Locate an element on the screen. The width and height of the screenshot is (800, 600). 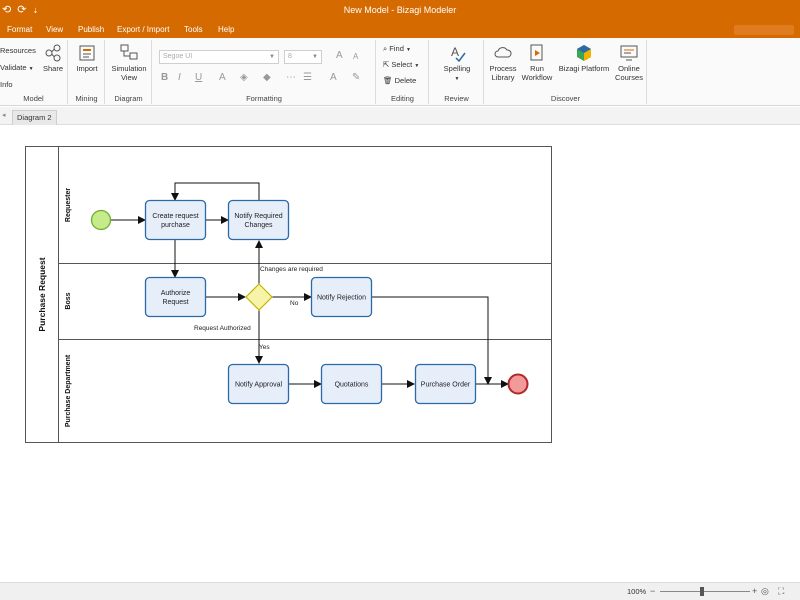
zoom-in-icon: + is located at coordinates (754, 591).